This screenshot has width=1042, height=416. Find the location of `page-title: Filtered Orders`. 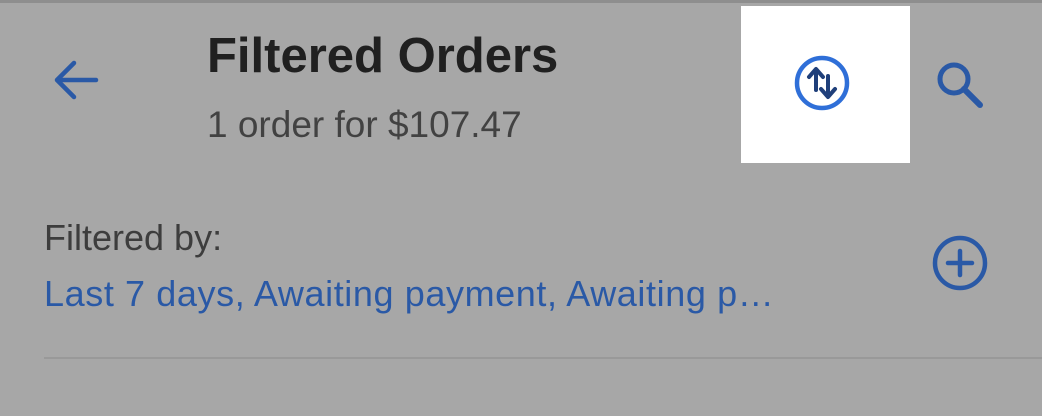

page-title: Filtered Orders is located at coordinates (383, 56).